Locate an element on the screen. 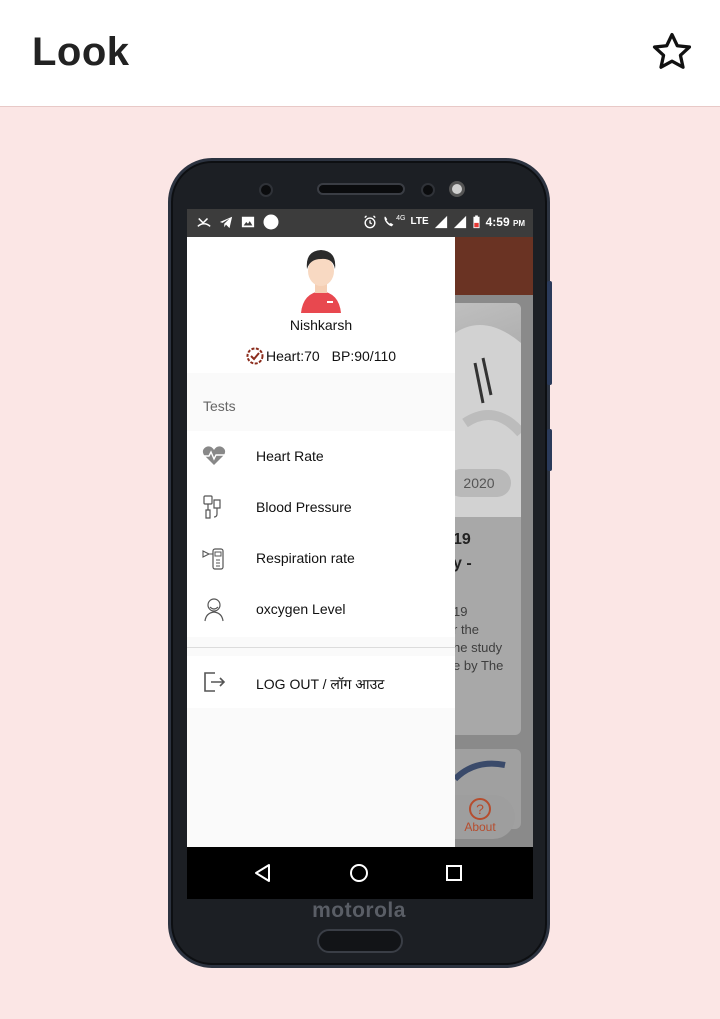  device-brand-logo: motorola is located at coordinates (359, 910).